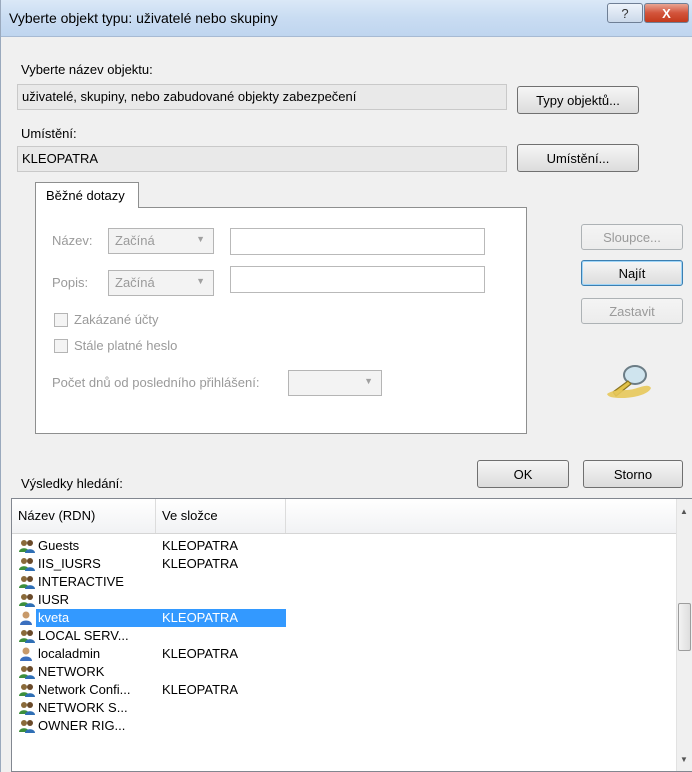 This screenshot has width=692, height=772. I want to click on row-name: NETWORK, so click(71, 671).